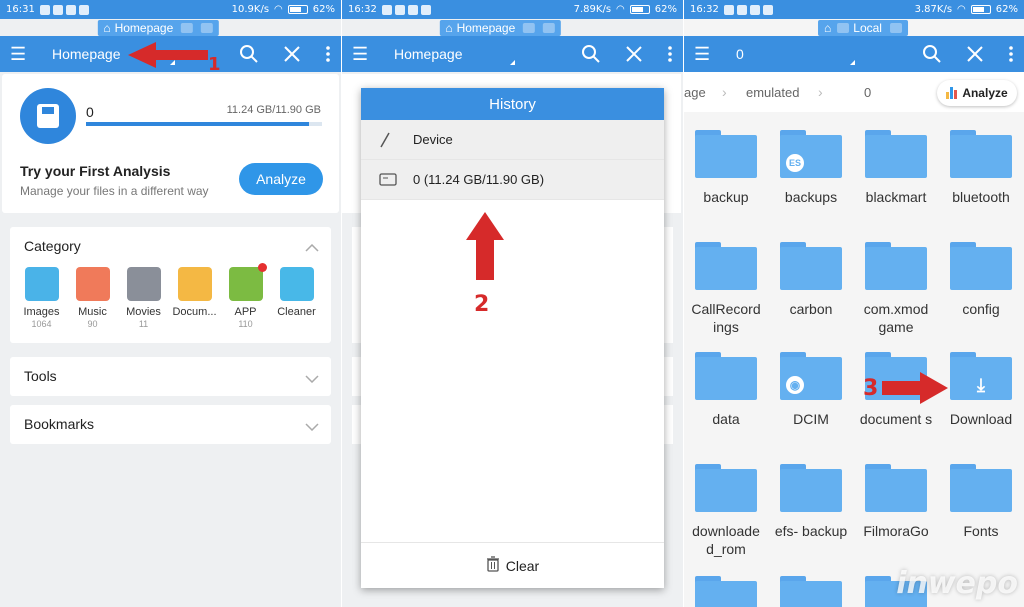 The height and width of the screenshot is (607, 1024). Describe the element at coordinates (312, 248) in the screenshot. I see `chevron-up-icon` at that location.